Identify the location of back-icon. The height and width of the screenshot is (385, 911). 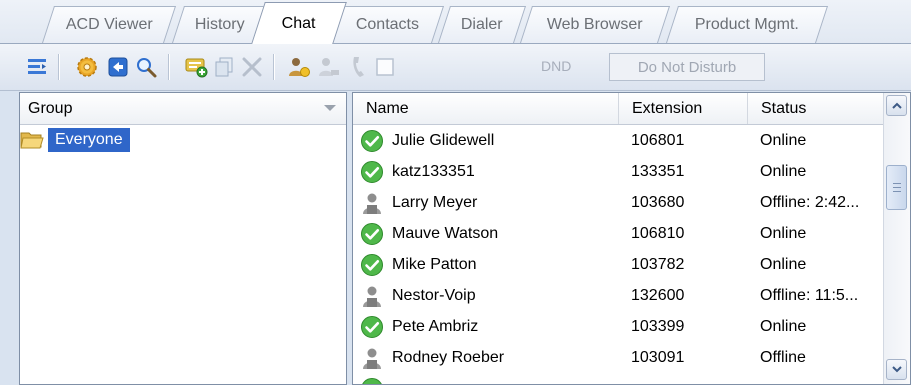
(118, 67).